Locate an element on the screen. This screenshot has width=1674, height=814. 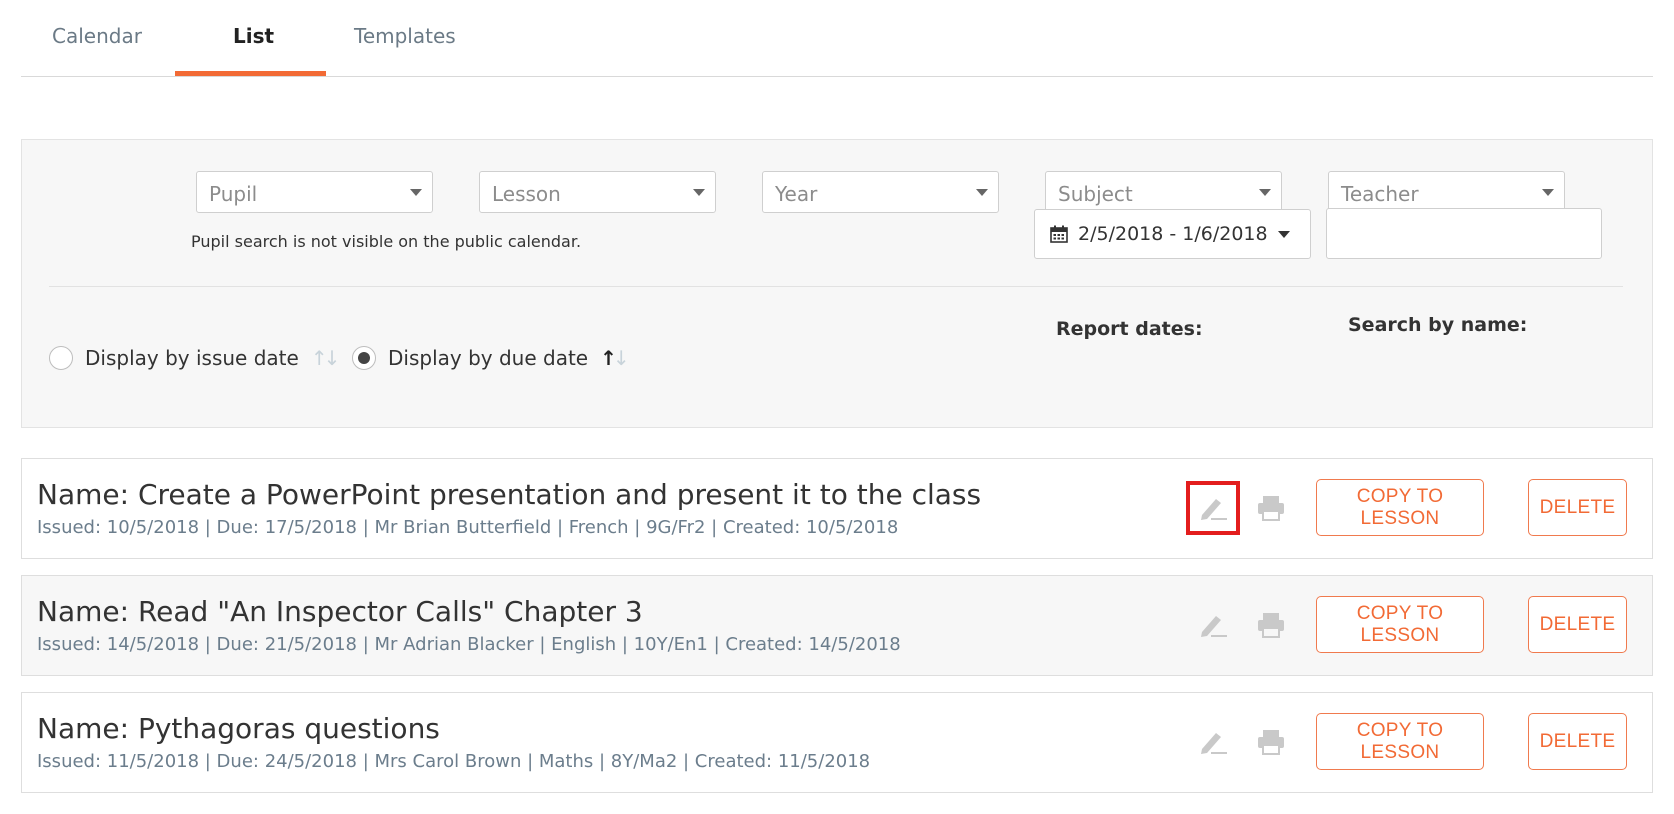
radio-button-issue is located at coordinates (61, 358).